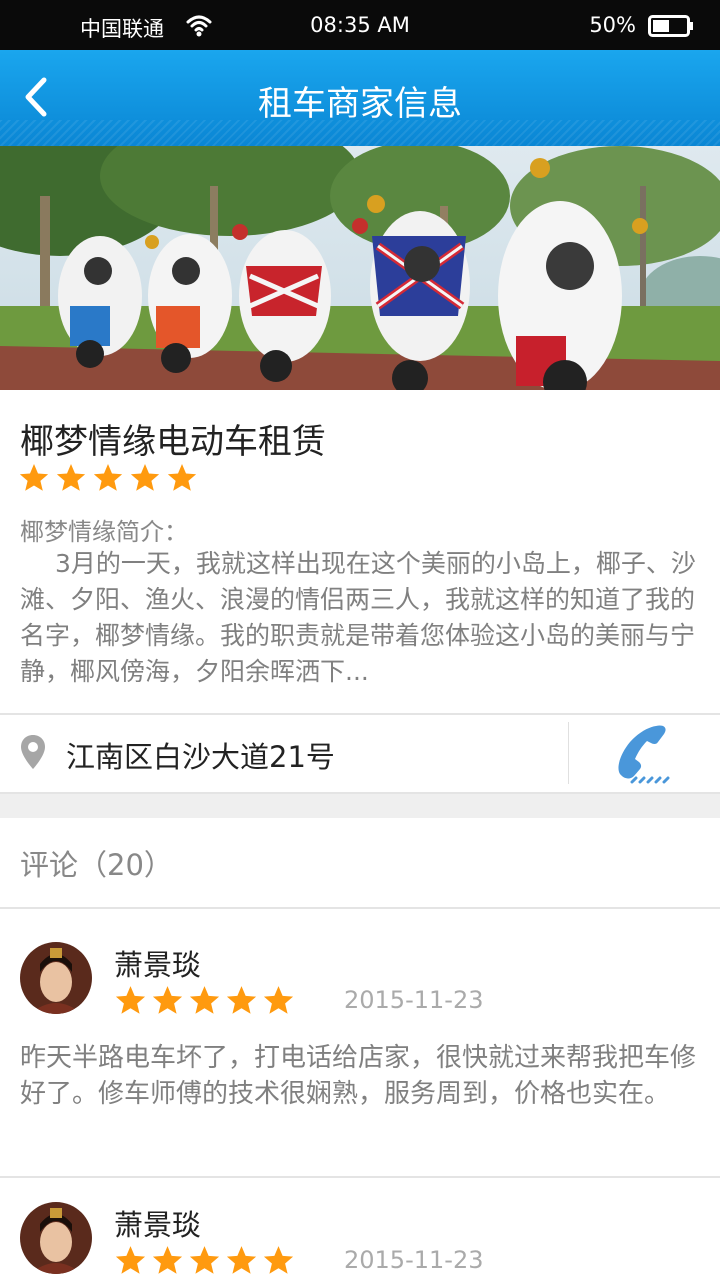 The width and height of the screenshot is (720, 1280). What do you see at coordinates (173, 442) in the screenshot?
I see `shop-name: 椰梦情缘电动车租赁` at bounding box center [173, 442].